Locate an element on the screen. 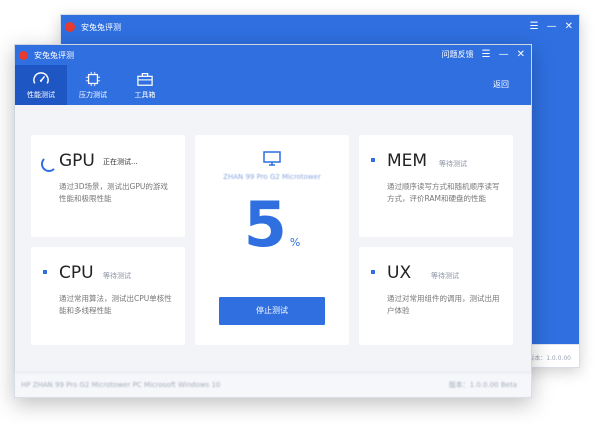 This screenshot has height=424, width=600. progress-readout: 5% is located at coordinates (272, 225).